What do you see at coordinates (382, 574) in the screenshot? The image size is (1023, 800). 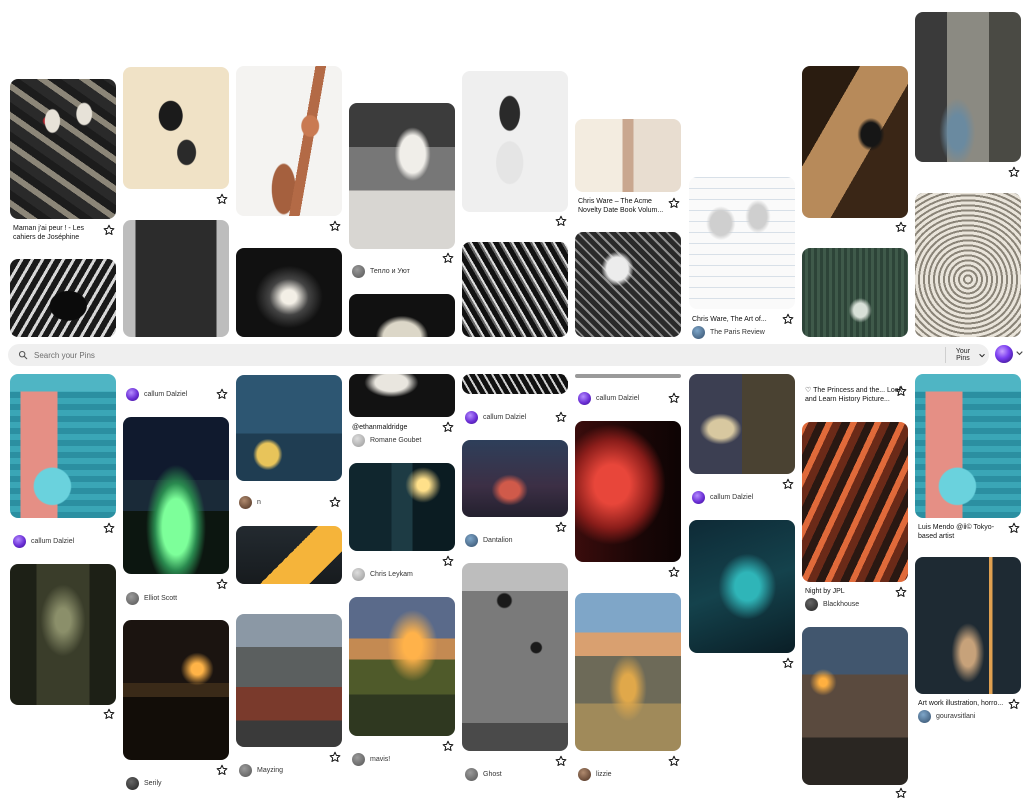 I see `pin-user: Chris Leykam` at bounding box center [382, 574].